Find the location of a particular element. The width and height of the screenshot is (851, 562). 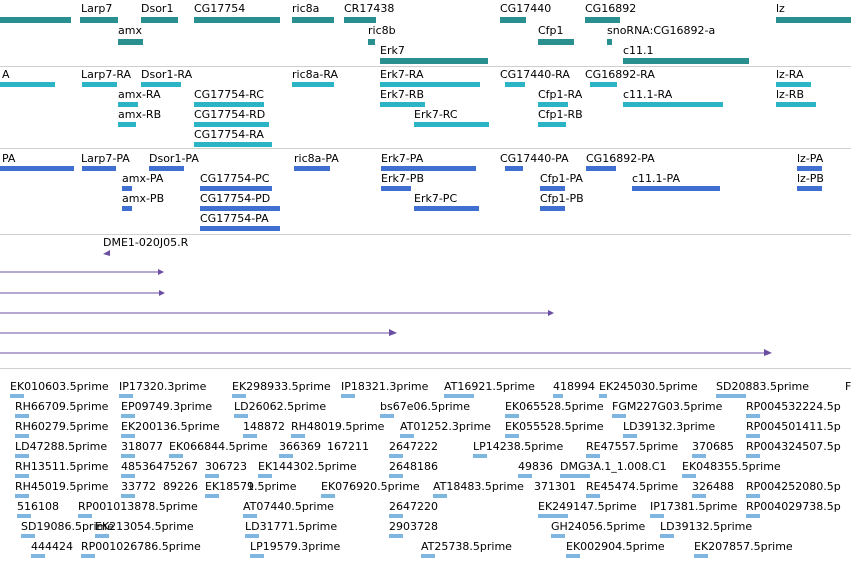

est-label: 516108 is located at coordinates (38, 506).